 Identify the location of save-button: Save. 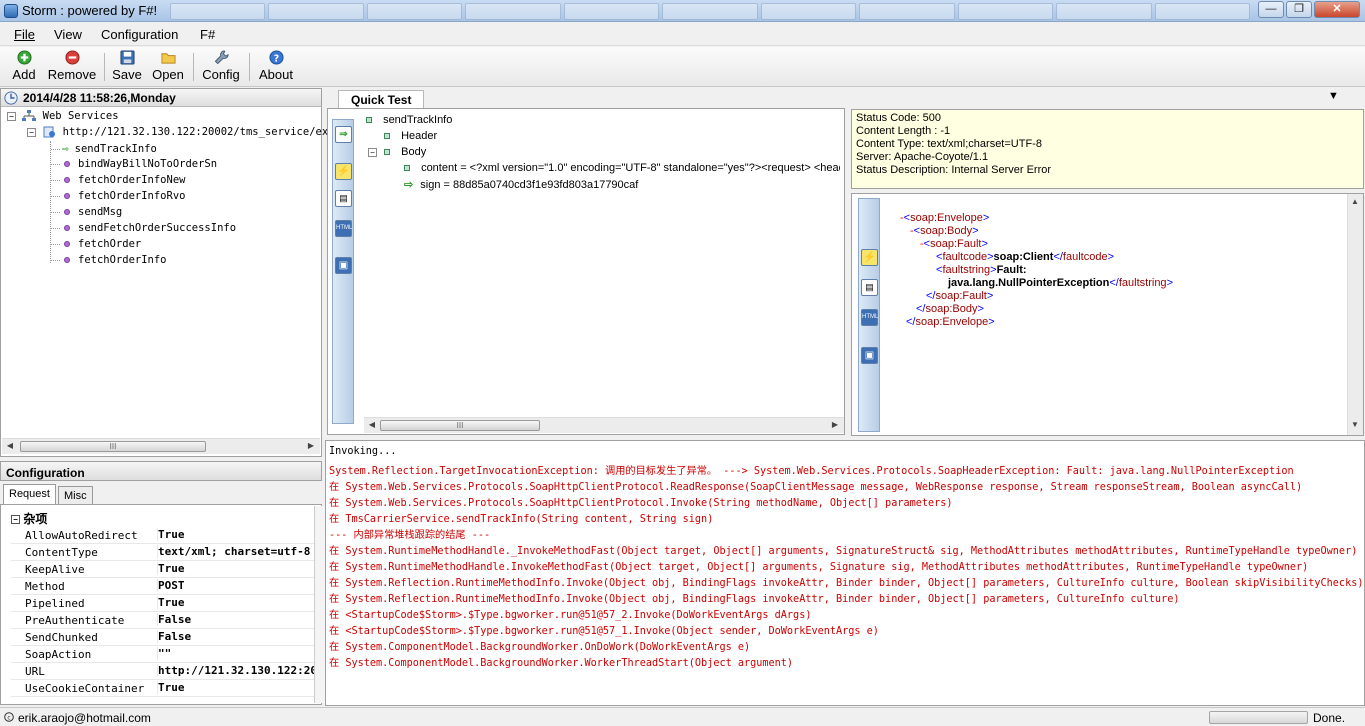
(127, 66).